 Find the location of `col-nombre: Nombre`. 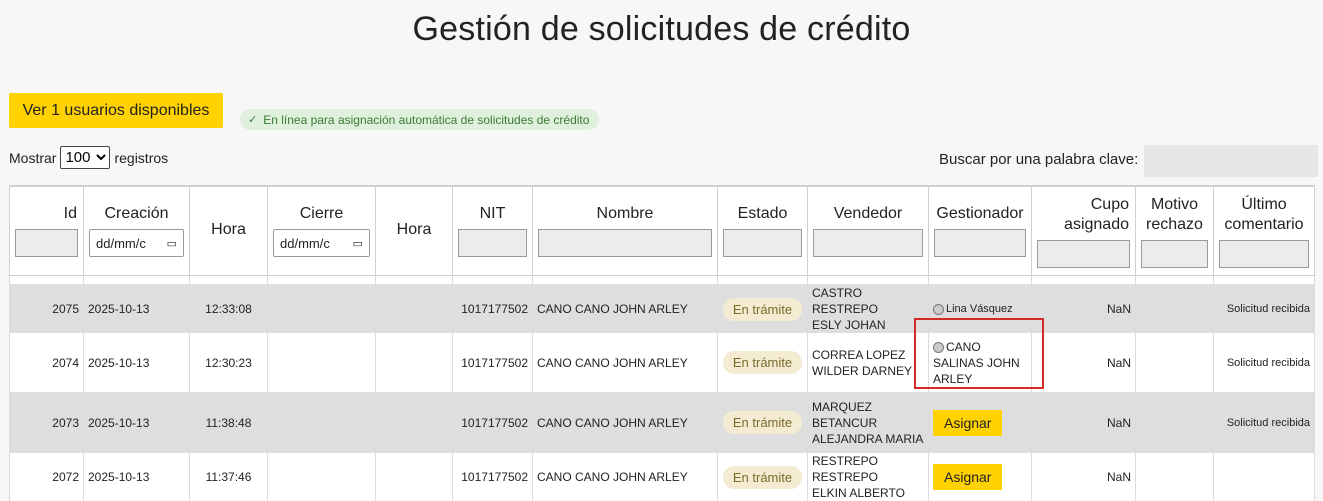

col-nombre: Nombre is located at coordinates (625, 230).